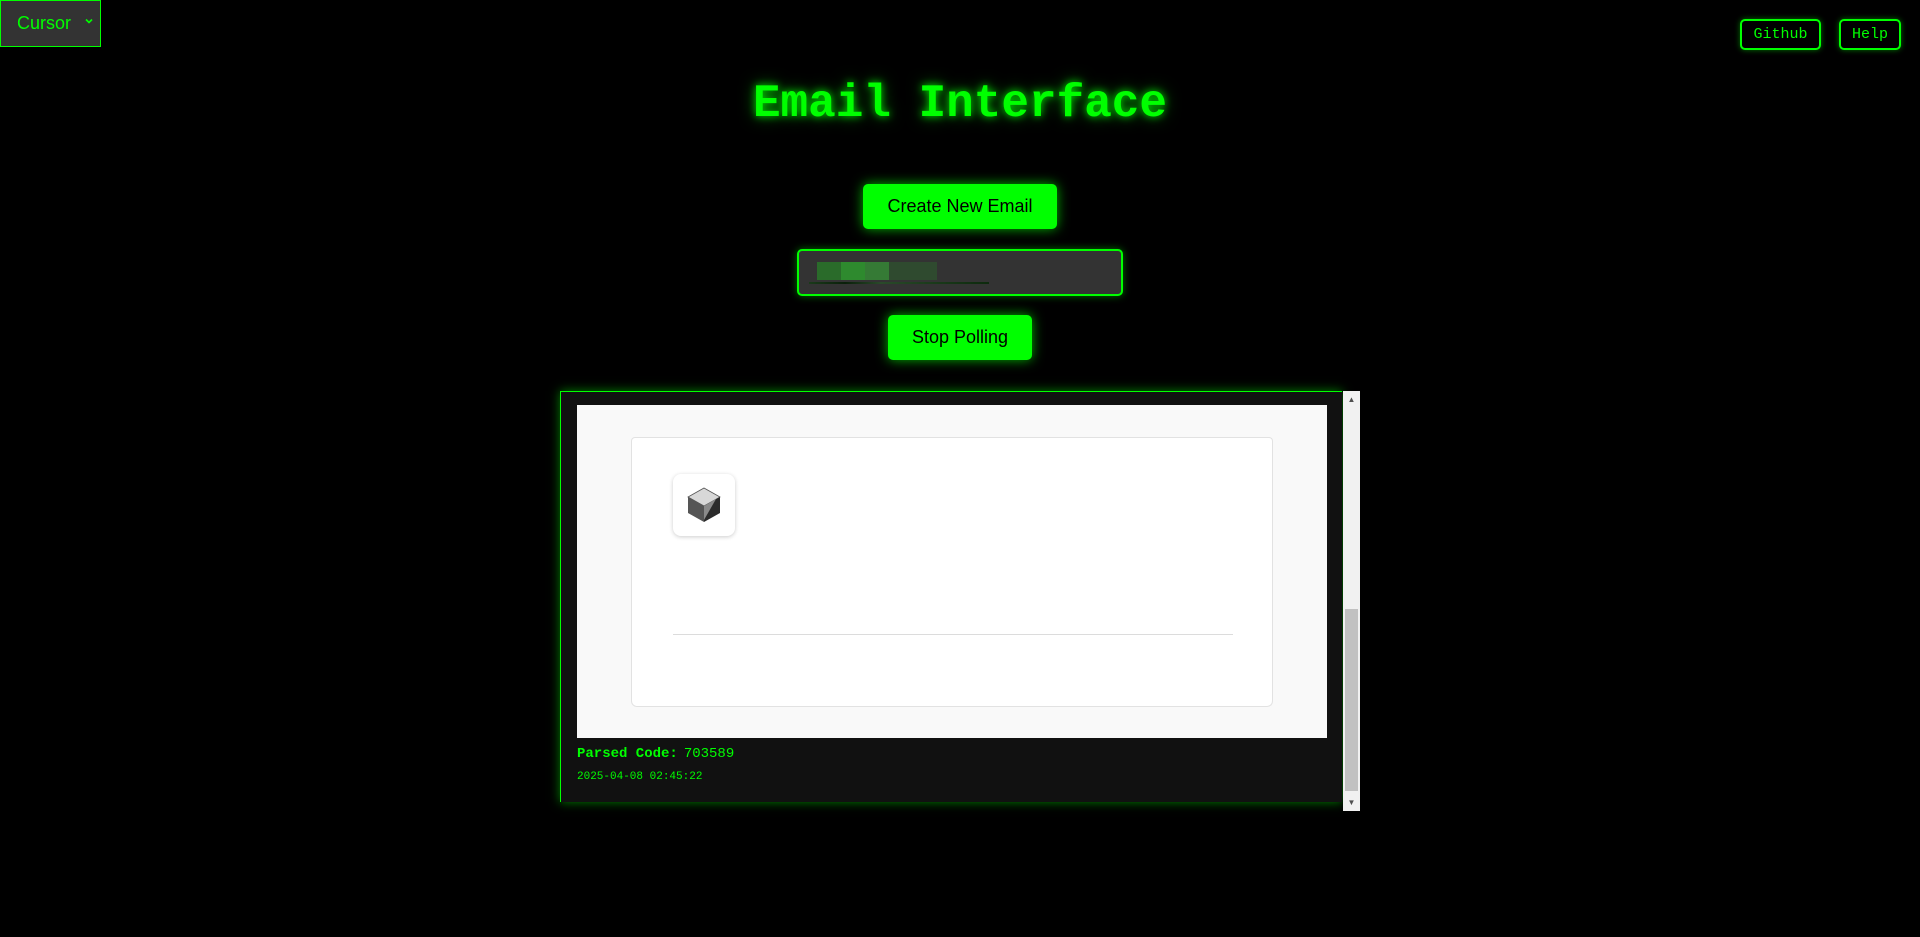 Image resolution: width=1920 pixels, height=937 pixels. What do you see at coordinates (952, 630) in the screenshot?
I see `email-body-content-box` at bounding box center [952, 630].